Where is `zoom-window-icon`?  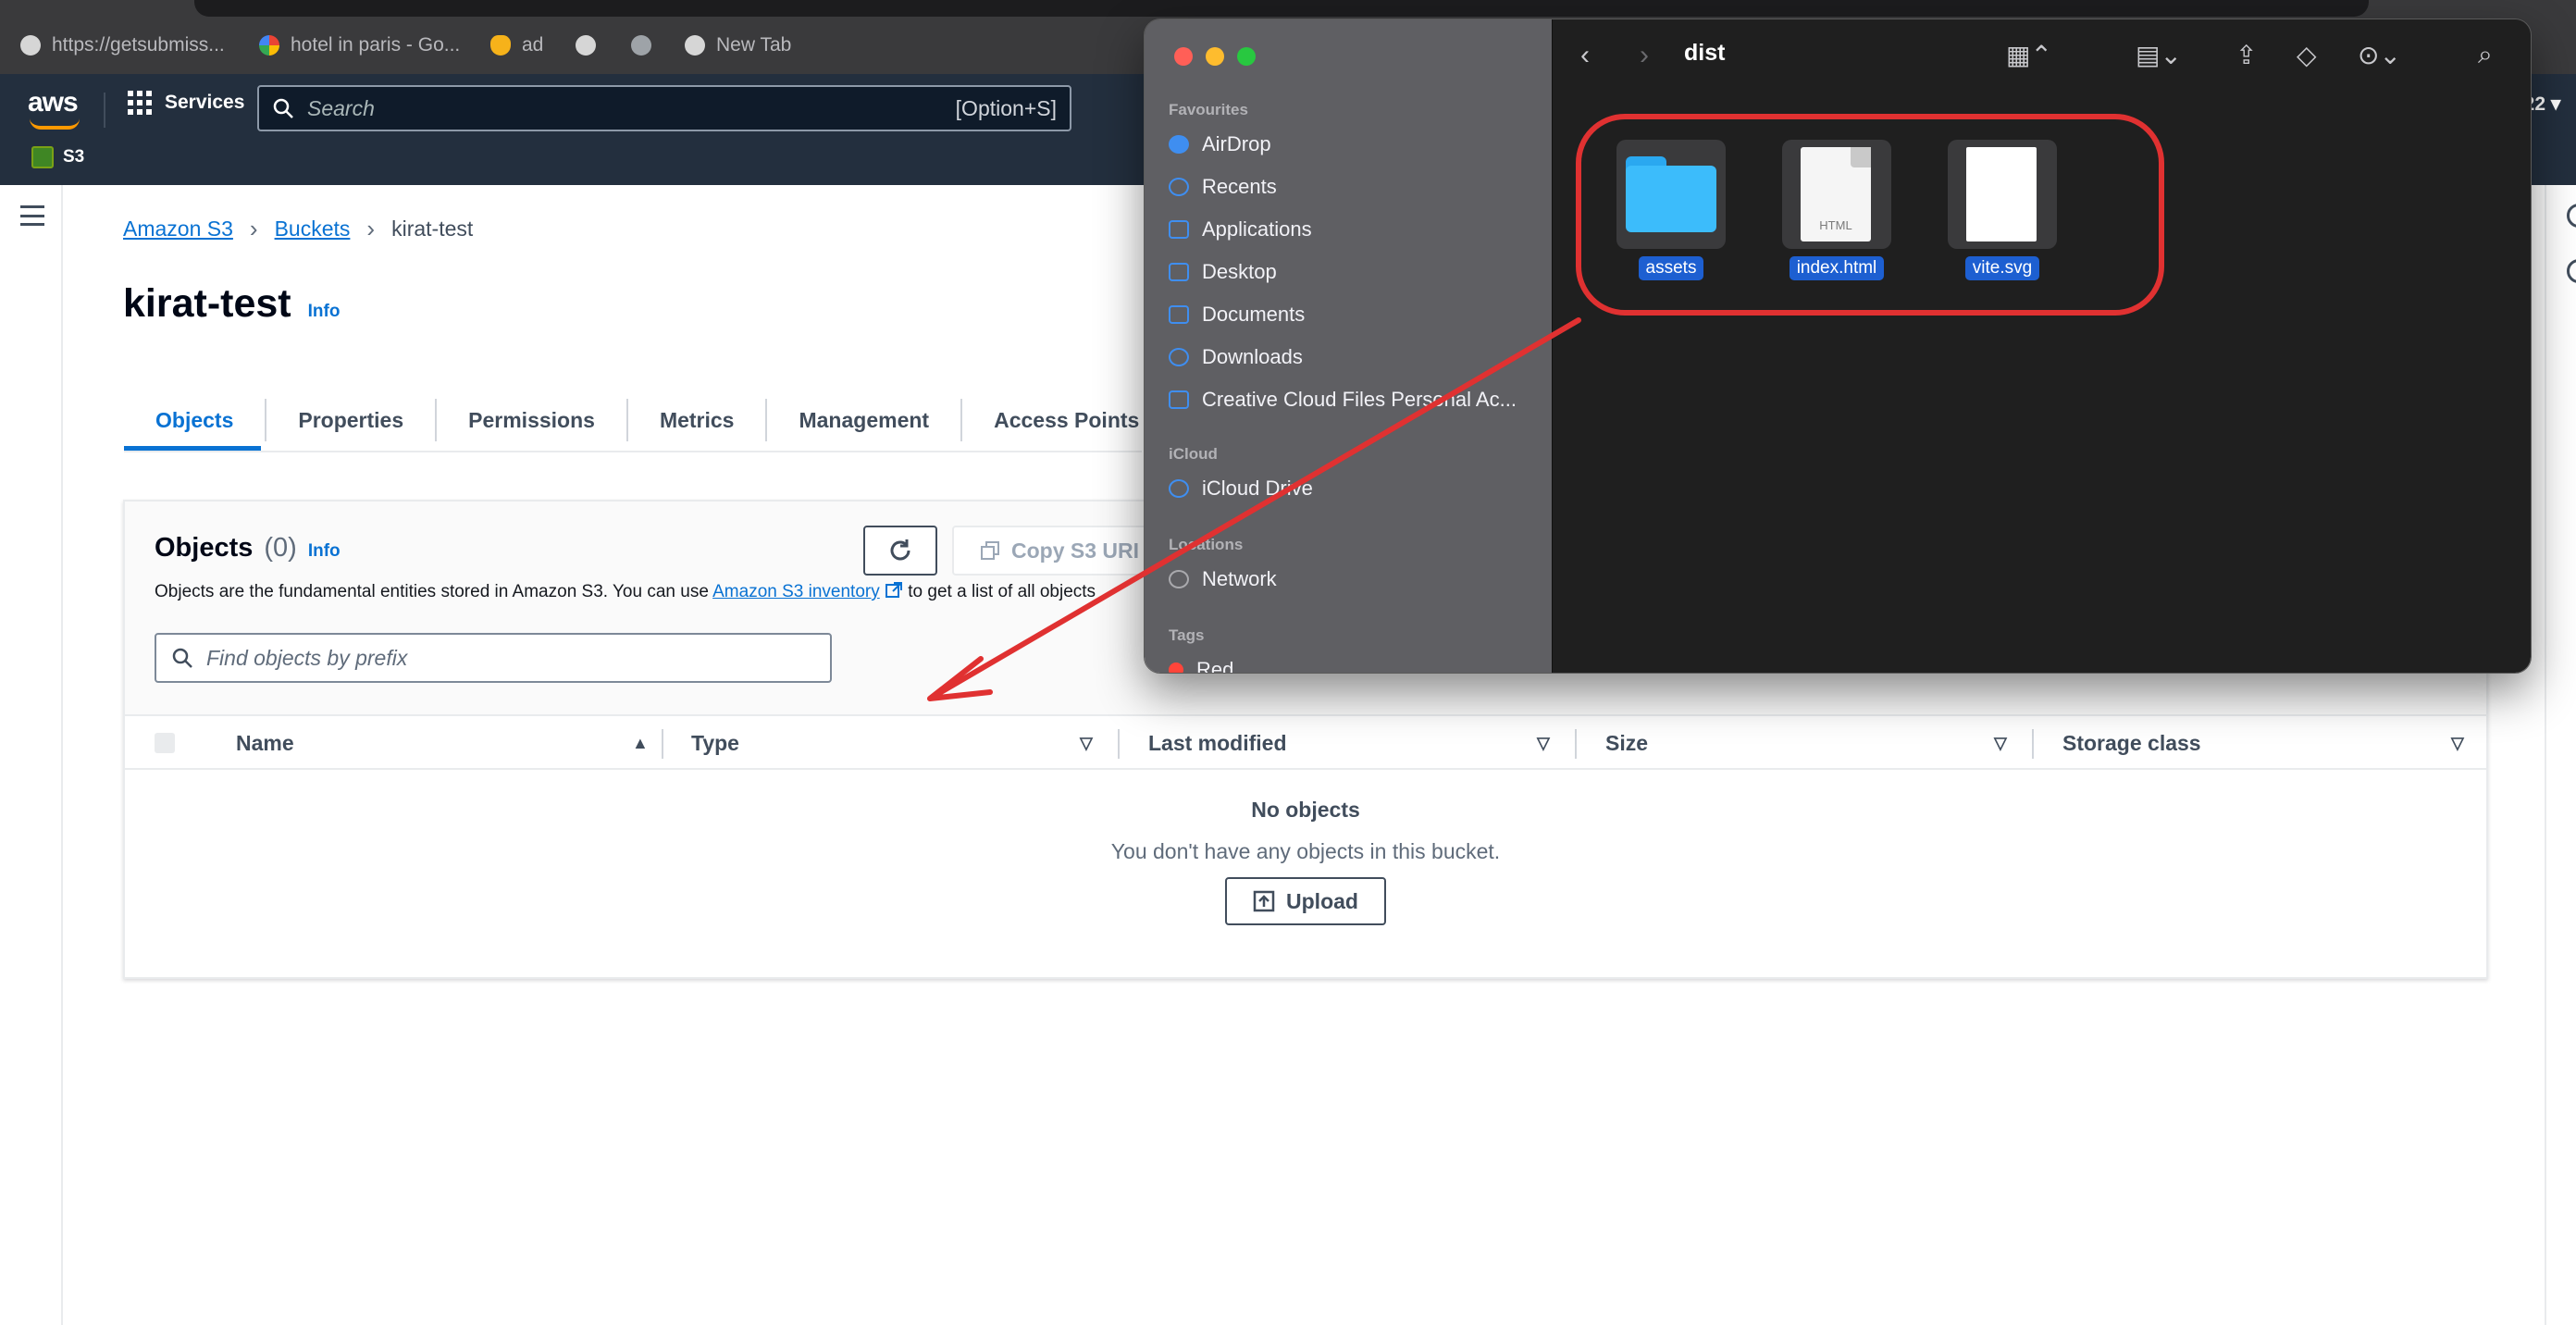
zoom-window-icon is located at coordinates (1247, 56).